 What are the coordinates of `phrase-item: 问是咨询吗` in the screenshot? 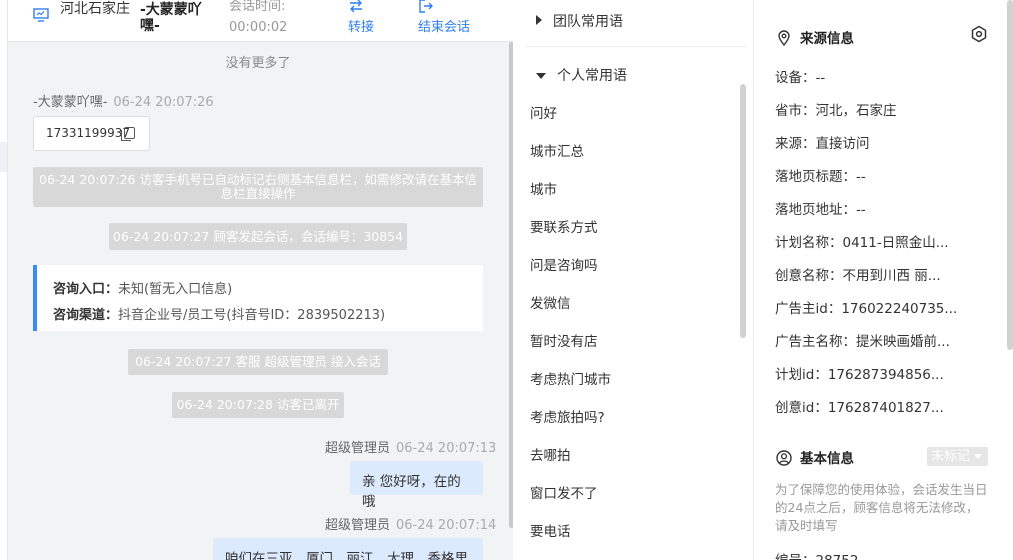 It's located at (564, 264).